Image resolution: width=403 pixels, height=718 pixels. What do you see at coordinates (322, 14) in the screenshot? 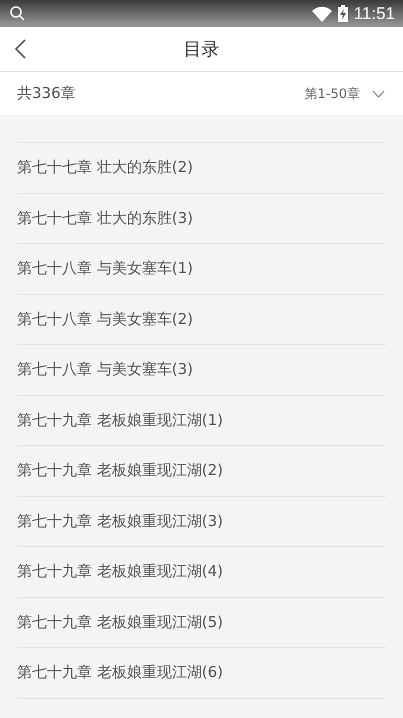
I see `wifi-icon` at bounding box center [322, 14].